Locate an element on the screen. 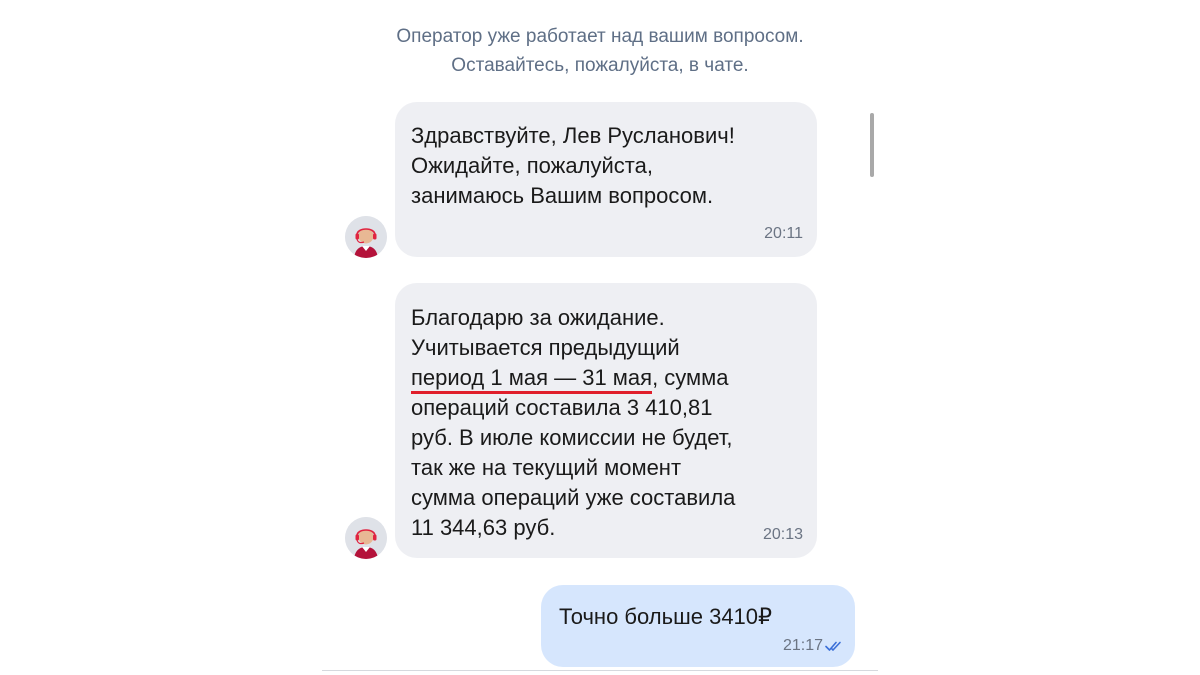 Image resolution: width=1200 pixels, height=675 pixels. message-bubble-outgoing: Точно больше 3410₽ 21:17 is located at coordinates (698, 626).